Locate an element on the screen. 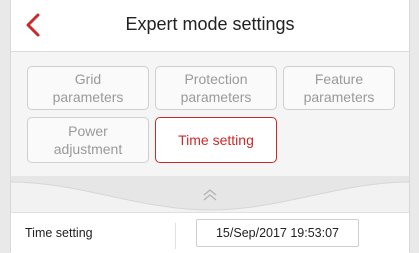  datetime-field: 15/Sep/2017 19:53:07 is located at coordinates (277, 233).